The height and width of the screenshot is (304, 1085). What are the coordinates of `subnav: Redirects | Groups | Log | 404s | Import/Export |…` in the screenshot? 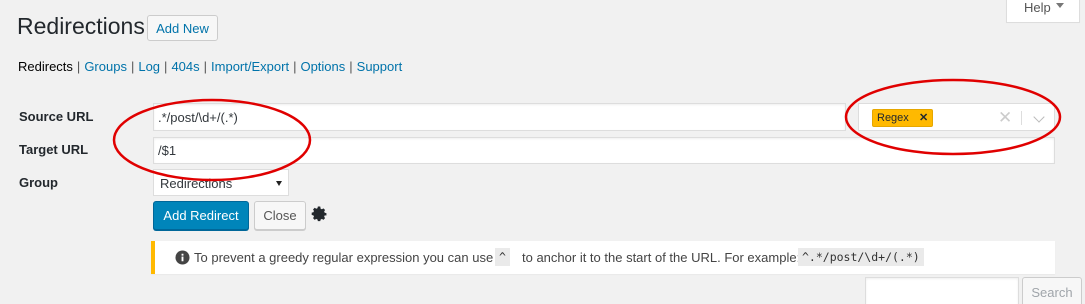 It's located at (210, 66).